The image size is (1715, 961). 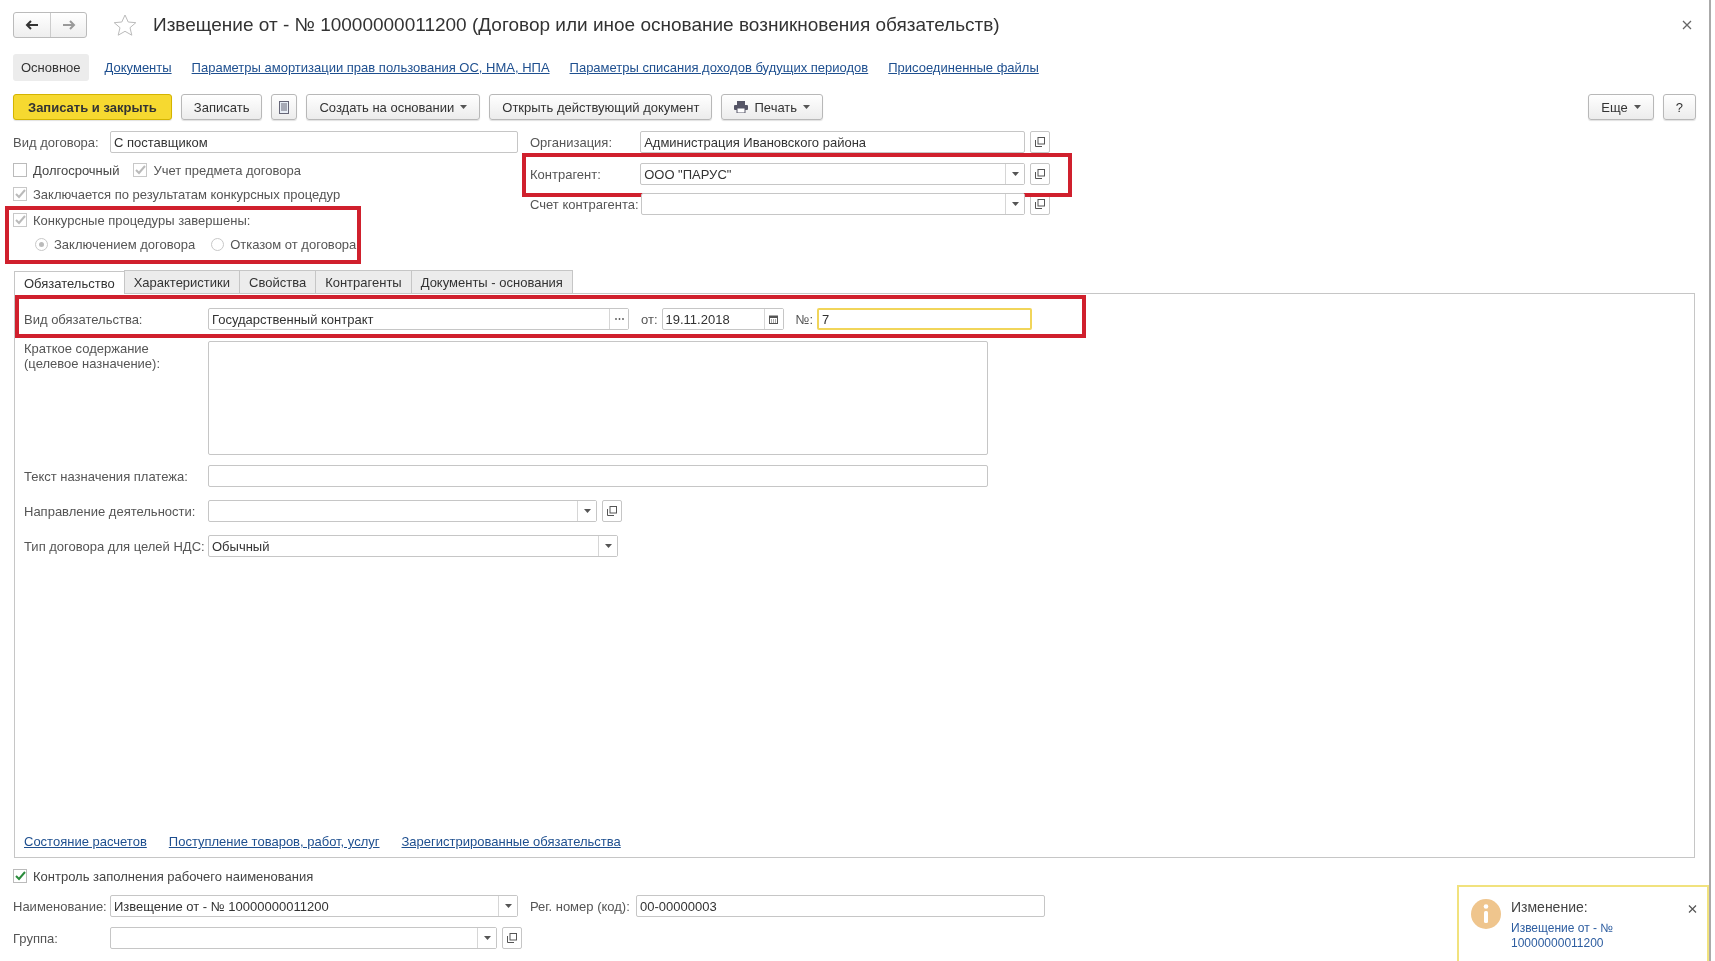 What do you see at coordinates (491, 281) in the screenshot?
I see `tab: Документы - основания` at bounding box center [491, 281].